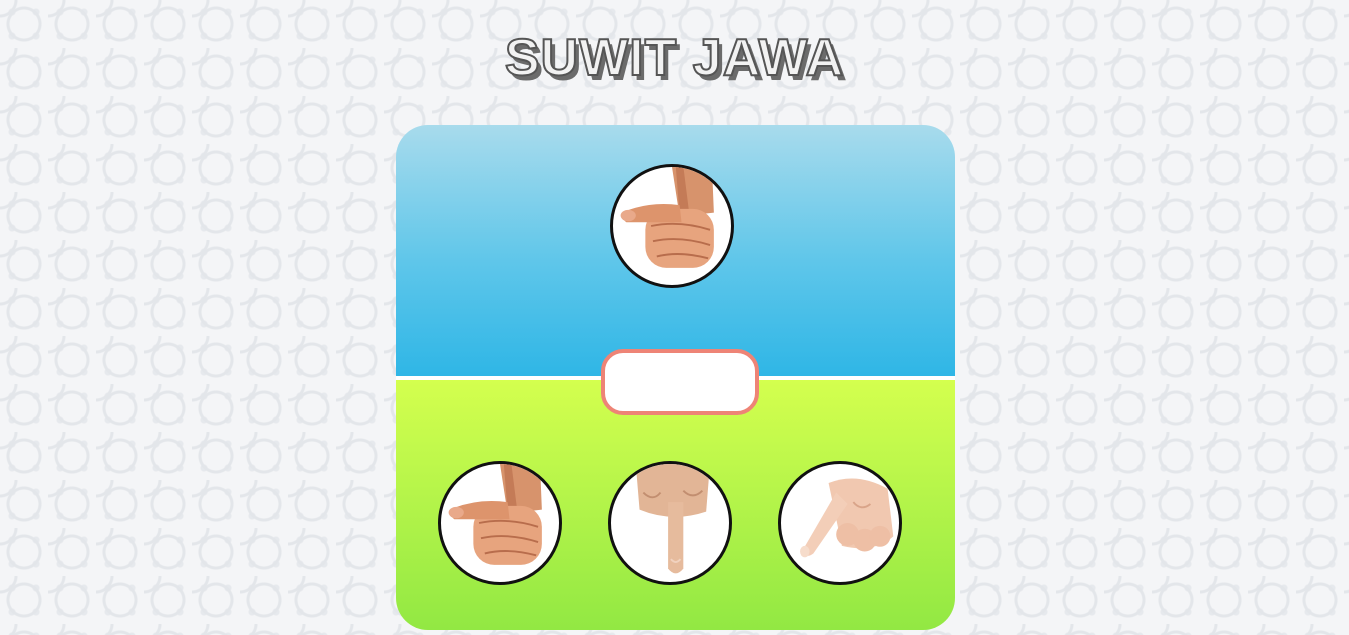 The width and height of the screenshot is (1349, 635). I want to click on player-choice-orang, so click(670, 523).